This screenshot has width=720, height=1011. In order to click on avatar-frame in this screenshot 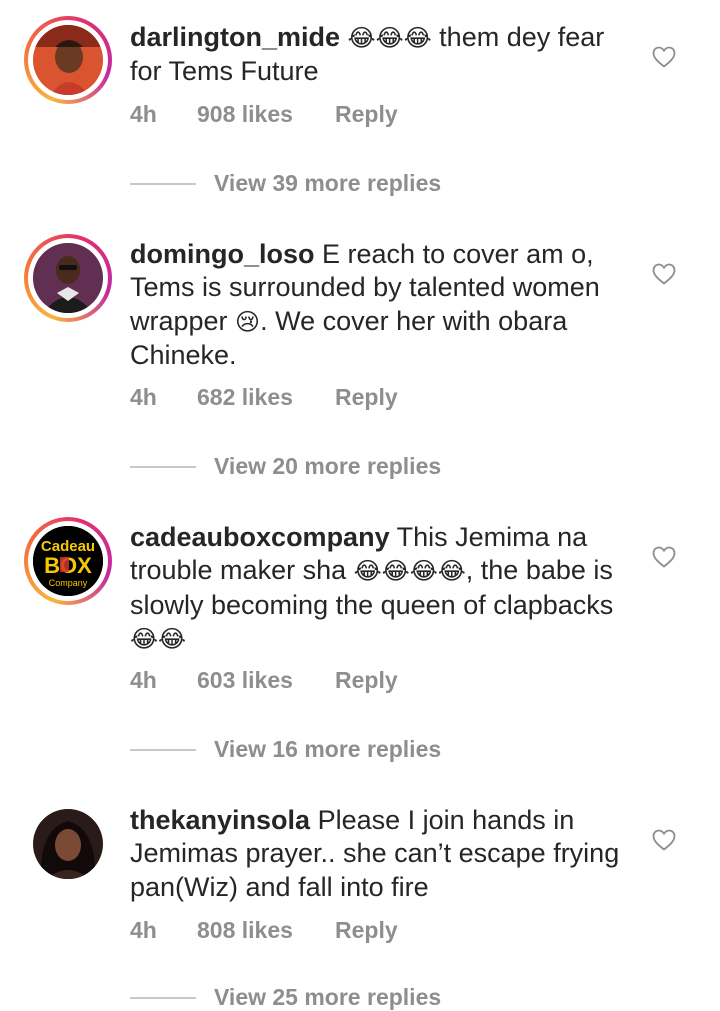, I will do `click(68, 844)`.